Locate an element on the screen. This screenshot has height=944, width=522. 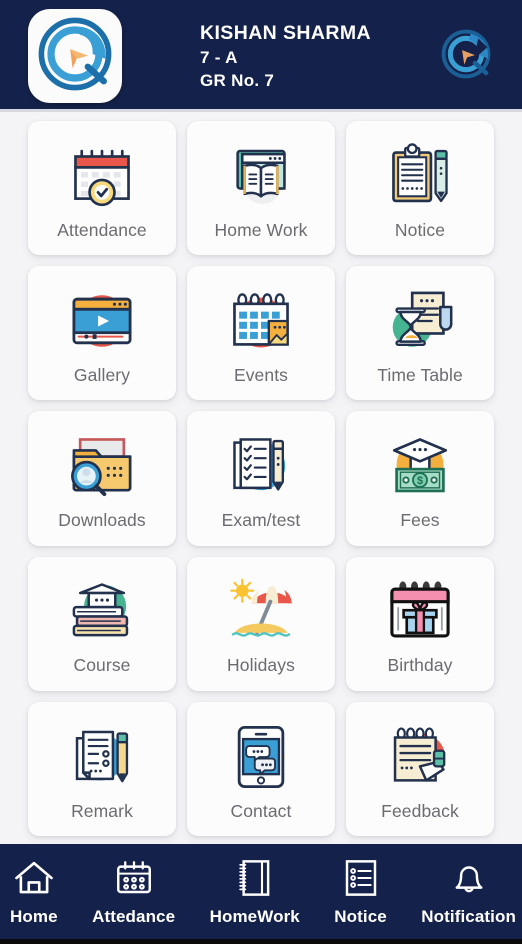
notepad-eraser-icon is located at coordinates (420, 757).